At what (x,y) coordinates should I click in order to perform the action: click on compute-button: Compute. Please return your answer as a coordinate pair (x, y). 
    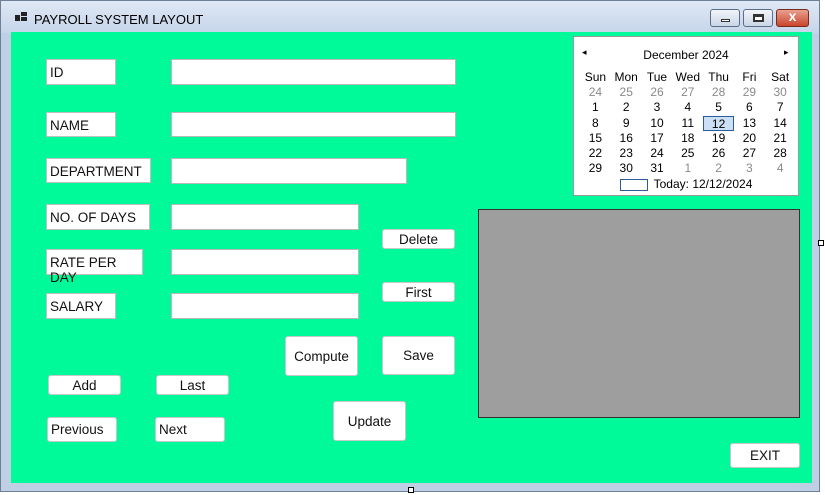
    Looking at the image, I should click on (321, 356).